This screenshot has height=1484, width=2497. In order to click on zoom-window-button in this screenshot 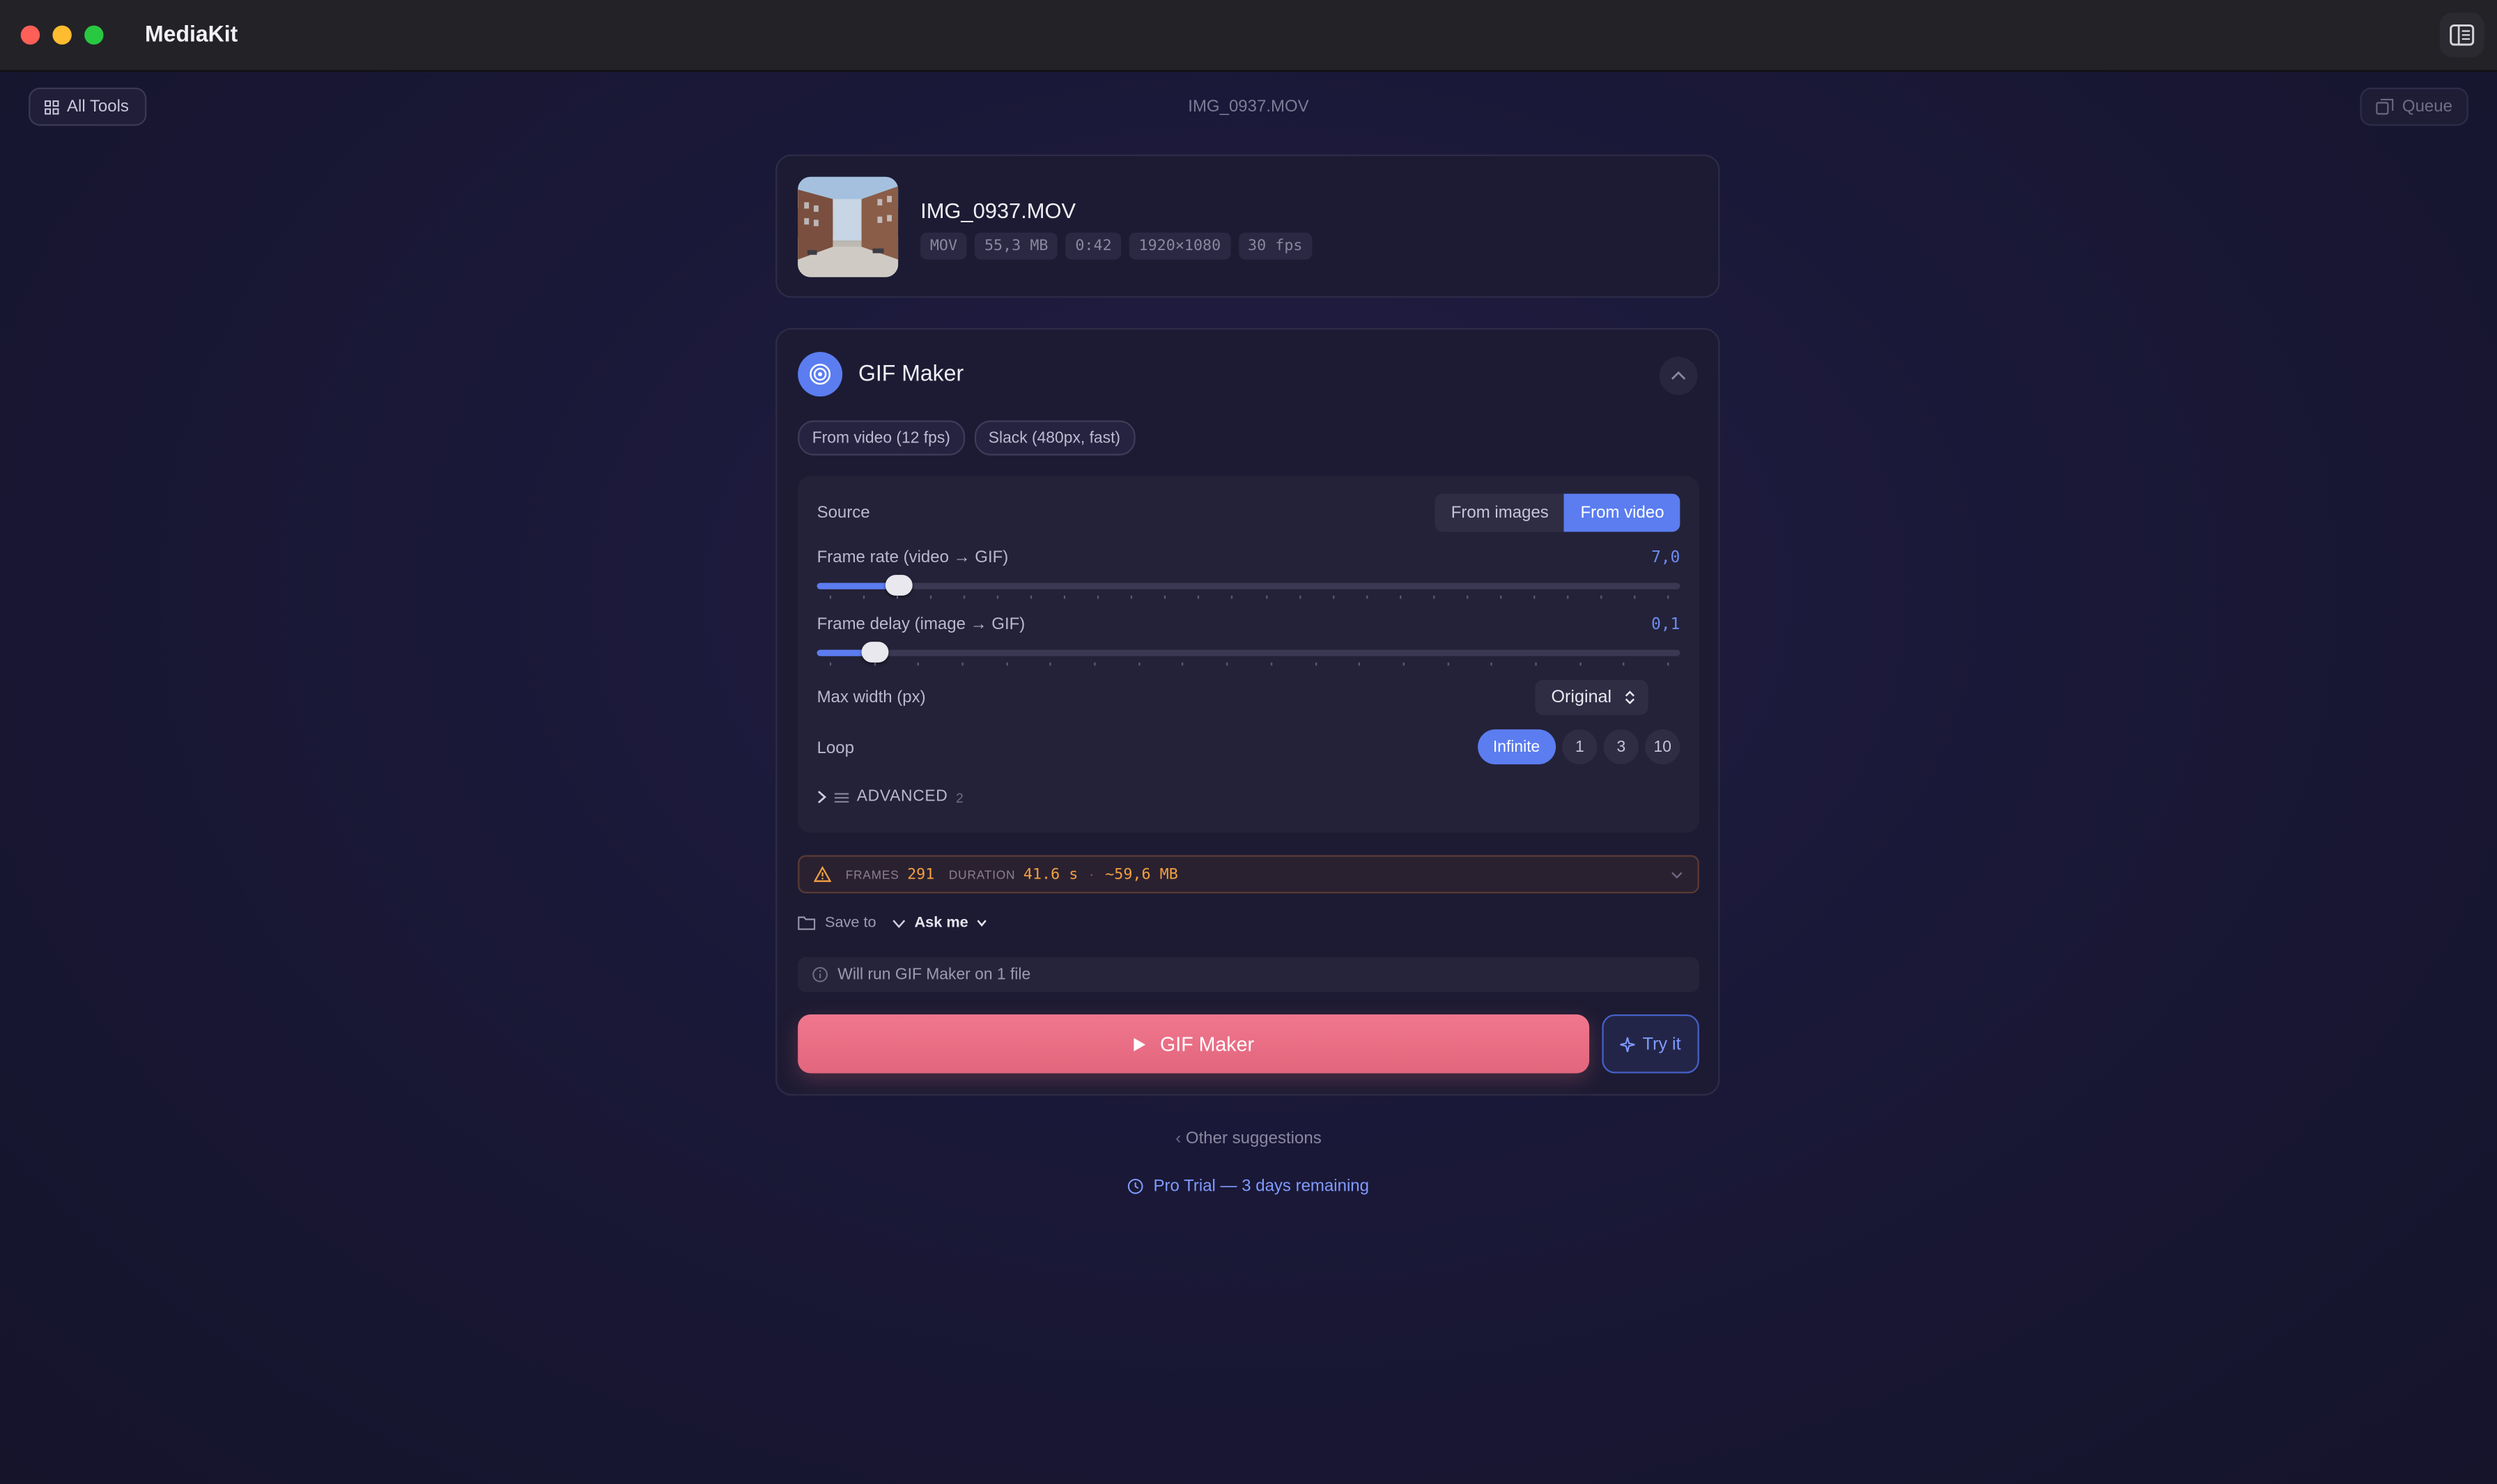, I will do `click(94, 35)`.